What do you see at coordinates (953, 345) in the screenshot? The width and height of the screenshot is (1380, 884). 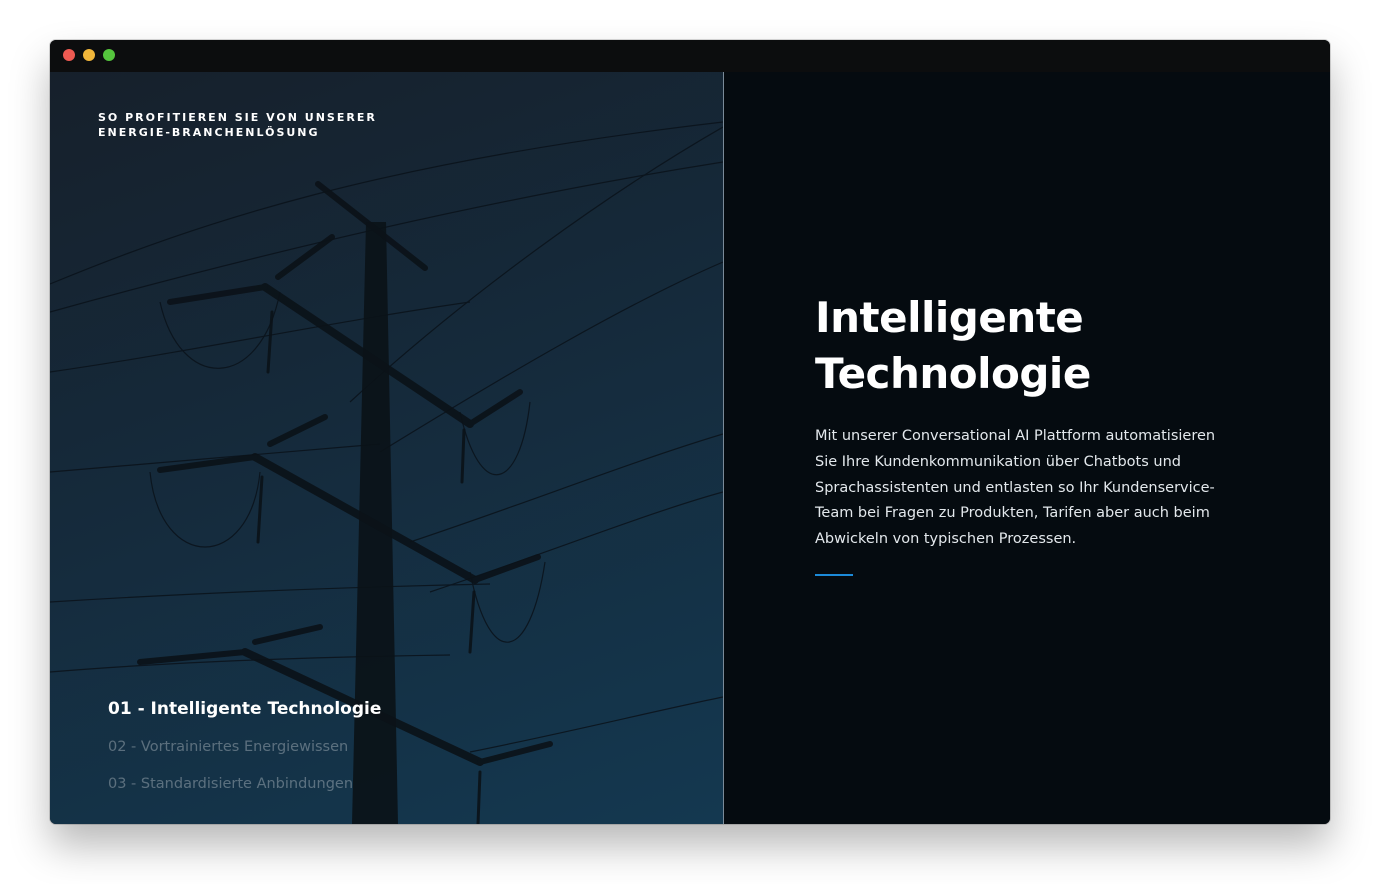 I see `feature-headline: Intelligente Technologie` at bounding box center [953, 345].